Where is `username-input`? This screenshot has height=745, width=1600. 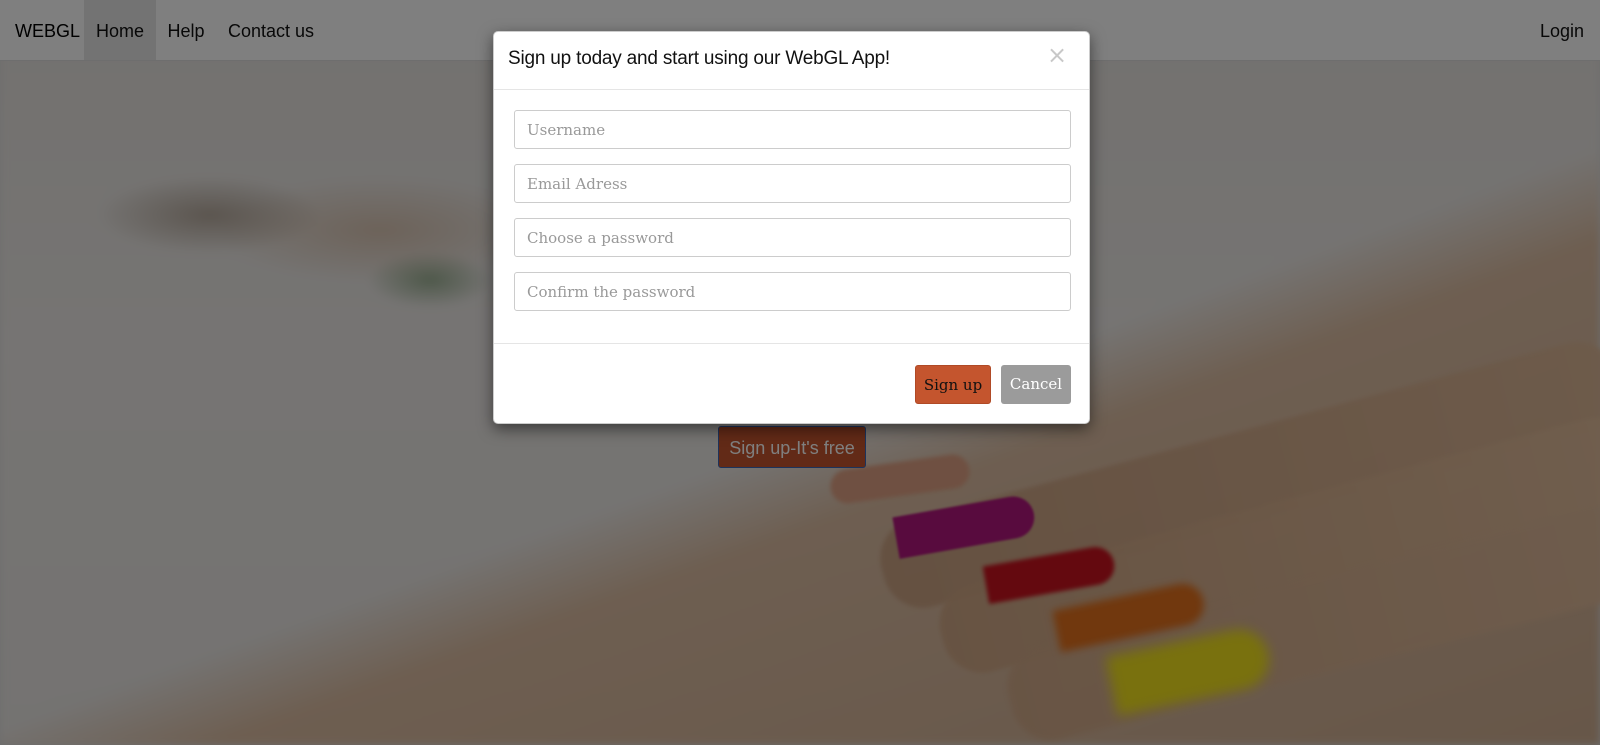
username-input is located at coordinates (792, 129).